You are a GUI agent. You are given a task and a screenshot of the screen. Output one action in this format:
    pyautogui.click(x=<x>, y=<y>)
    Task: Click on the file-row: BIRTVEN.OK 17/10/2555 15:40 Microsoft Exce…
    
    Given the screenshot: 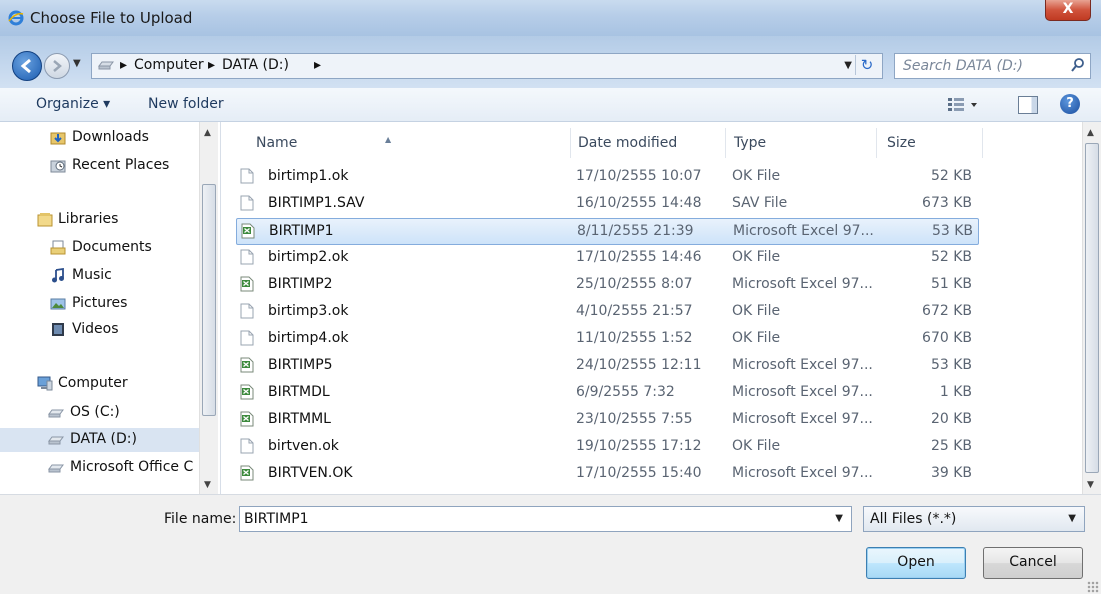 What is the action you would take?
    pyautogui.click(x=606, y=473)
    